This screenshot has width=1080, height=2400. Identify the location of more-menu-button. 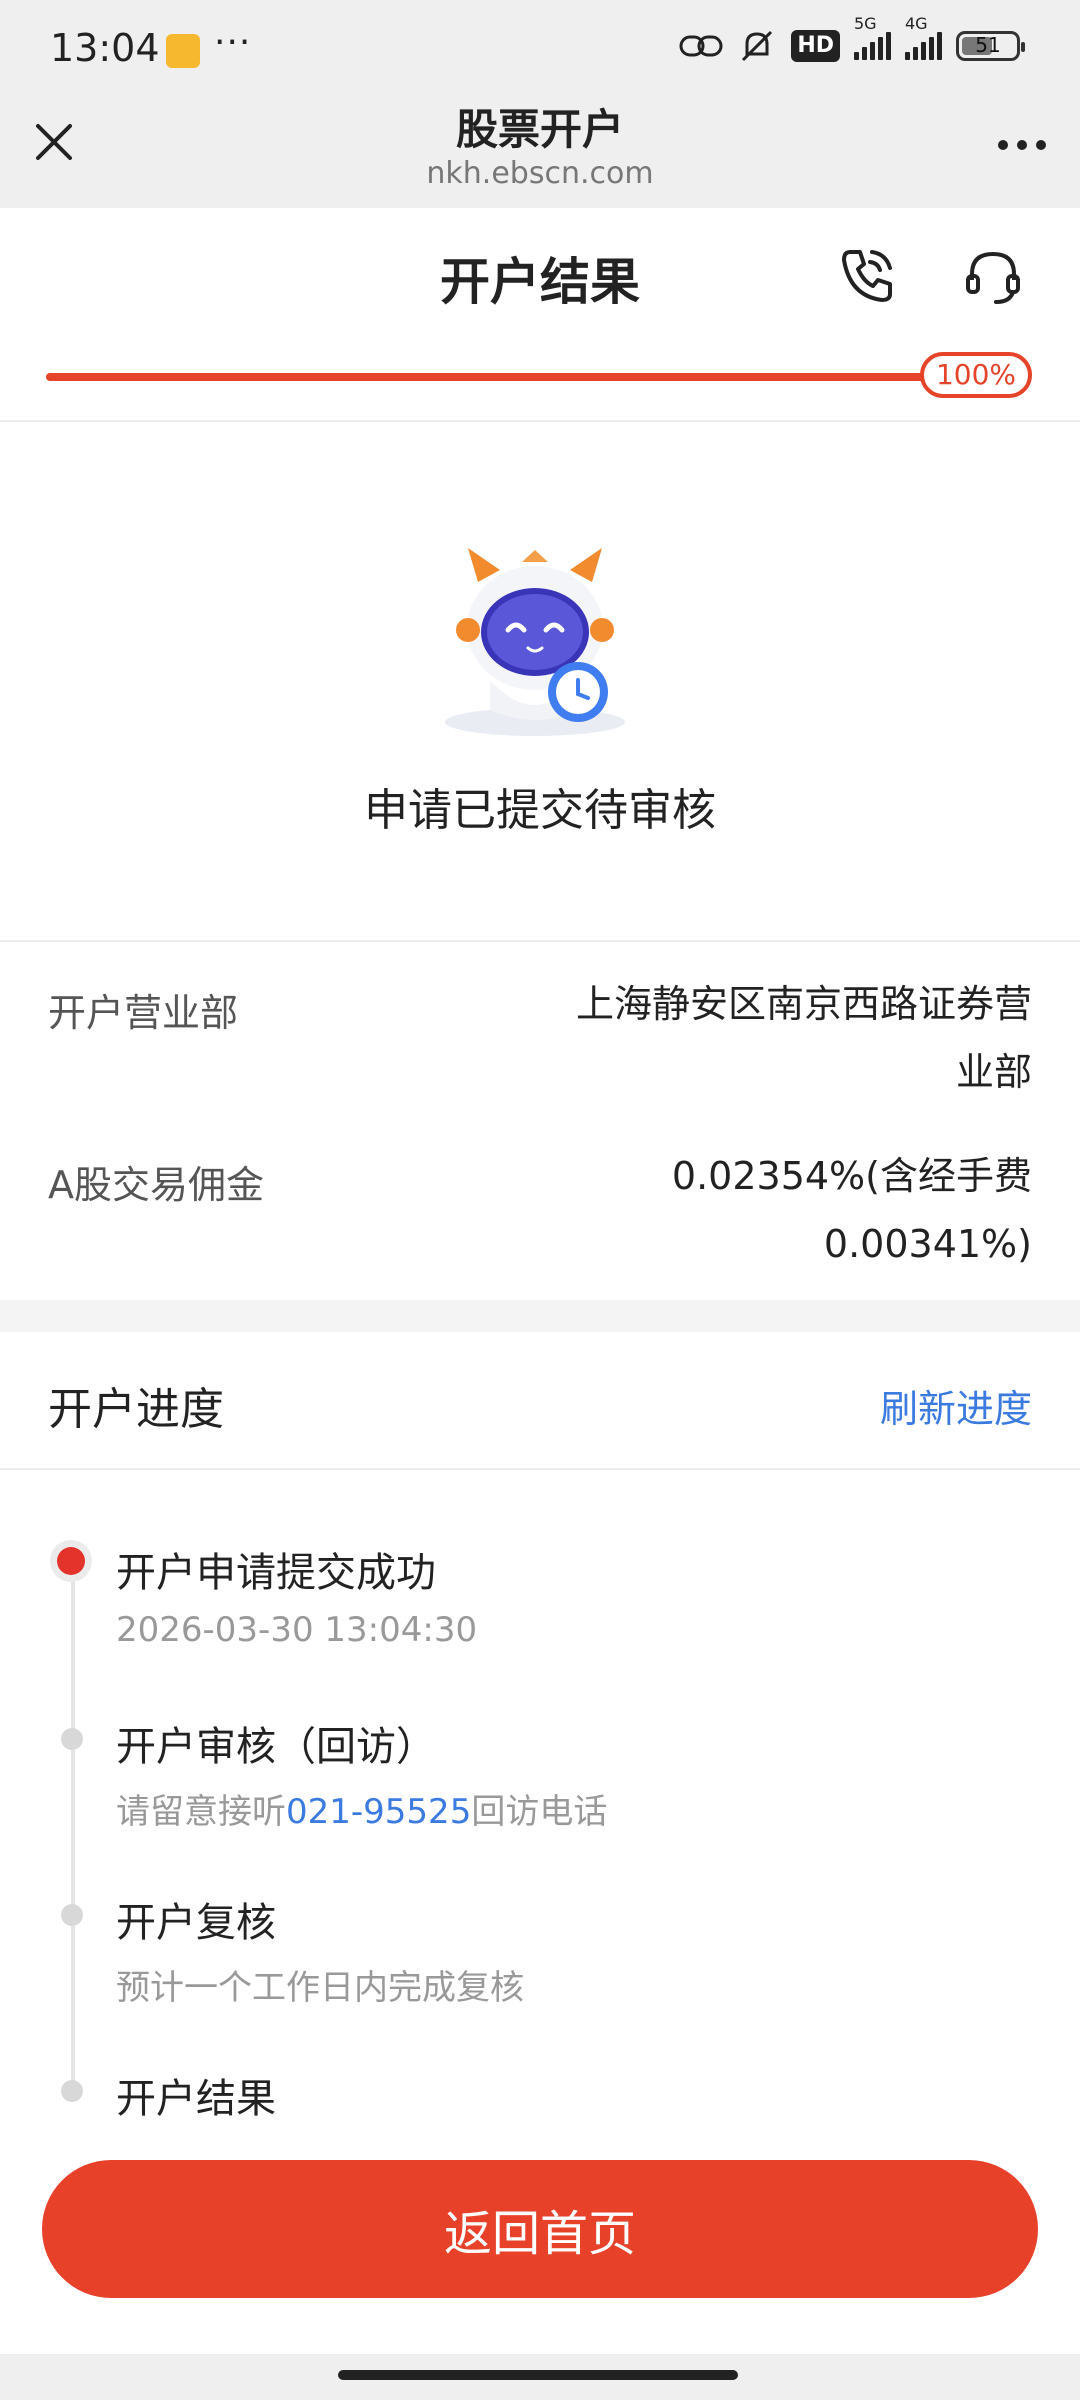
(1022, 145).